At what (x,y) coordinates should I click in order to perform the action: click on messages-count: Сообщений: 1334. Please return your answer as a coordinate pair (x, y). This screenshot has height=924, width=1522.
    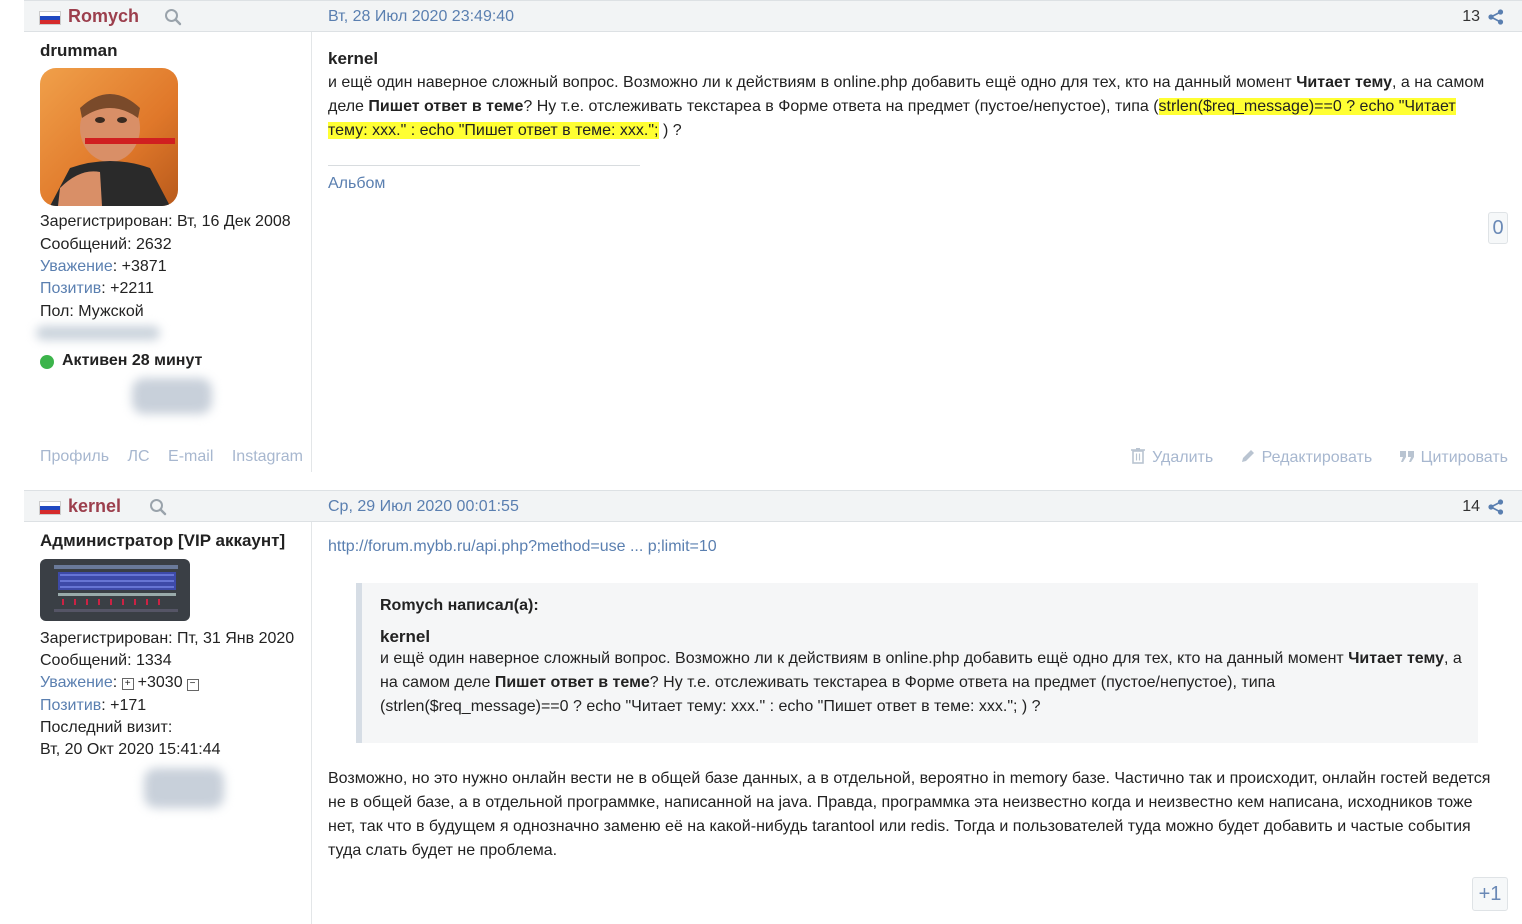
    Looking at the image, I should click on (106, 660).